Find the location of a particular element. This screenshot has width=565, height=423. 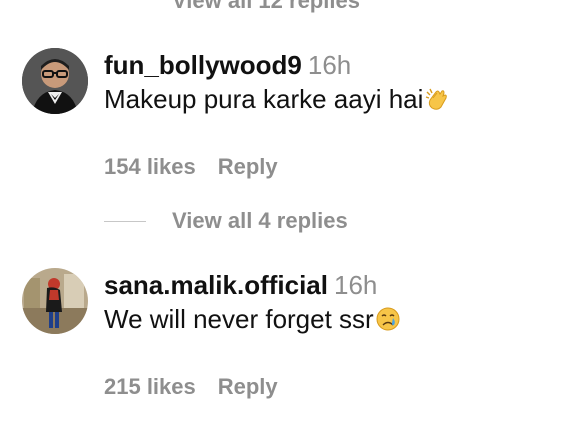

comment-text: We will never forget ssr is located at coordinates (324, 321).